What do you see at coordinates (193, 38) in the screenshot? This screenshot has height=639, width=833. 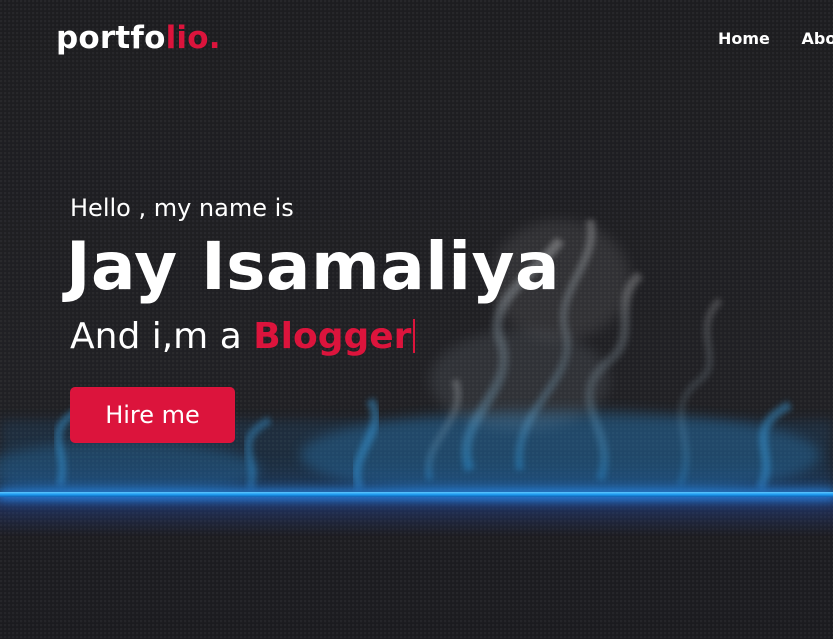 I see `logo-accent-text: lio.` at bounding box center [193, 38].